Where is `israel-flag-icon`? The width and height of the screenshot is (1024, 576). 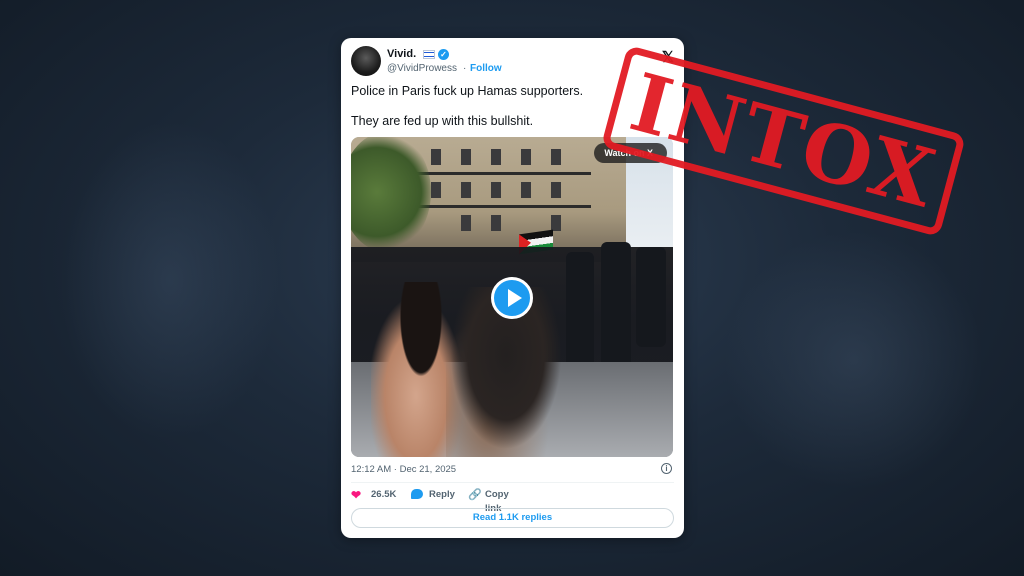 israel-flag-icon is located at coordinates (429, 54).